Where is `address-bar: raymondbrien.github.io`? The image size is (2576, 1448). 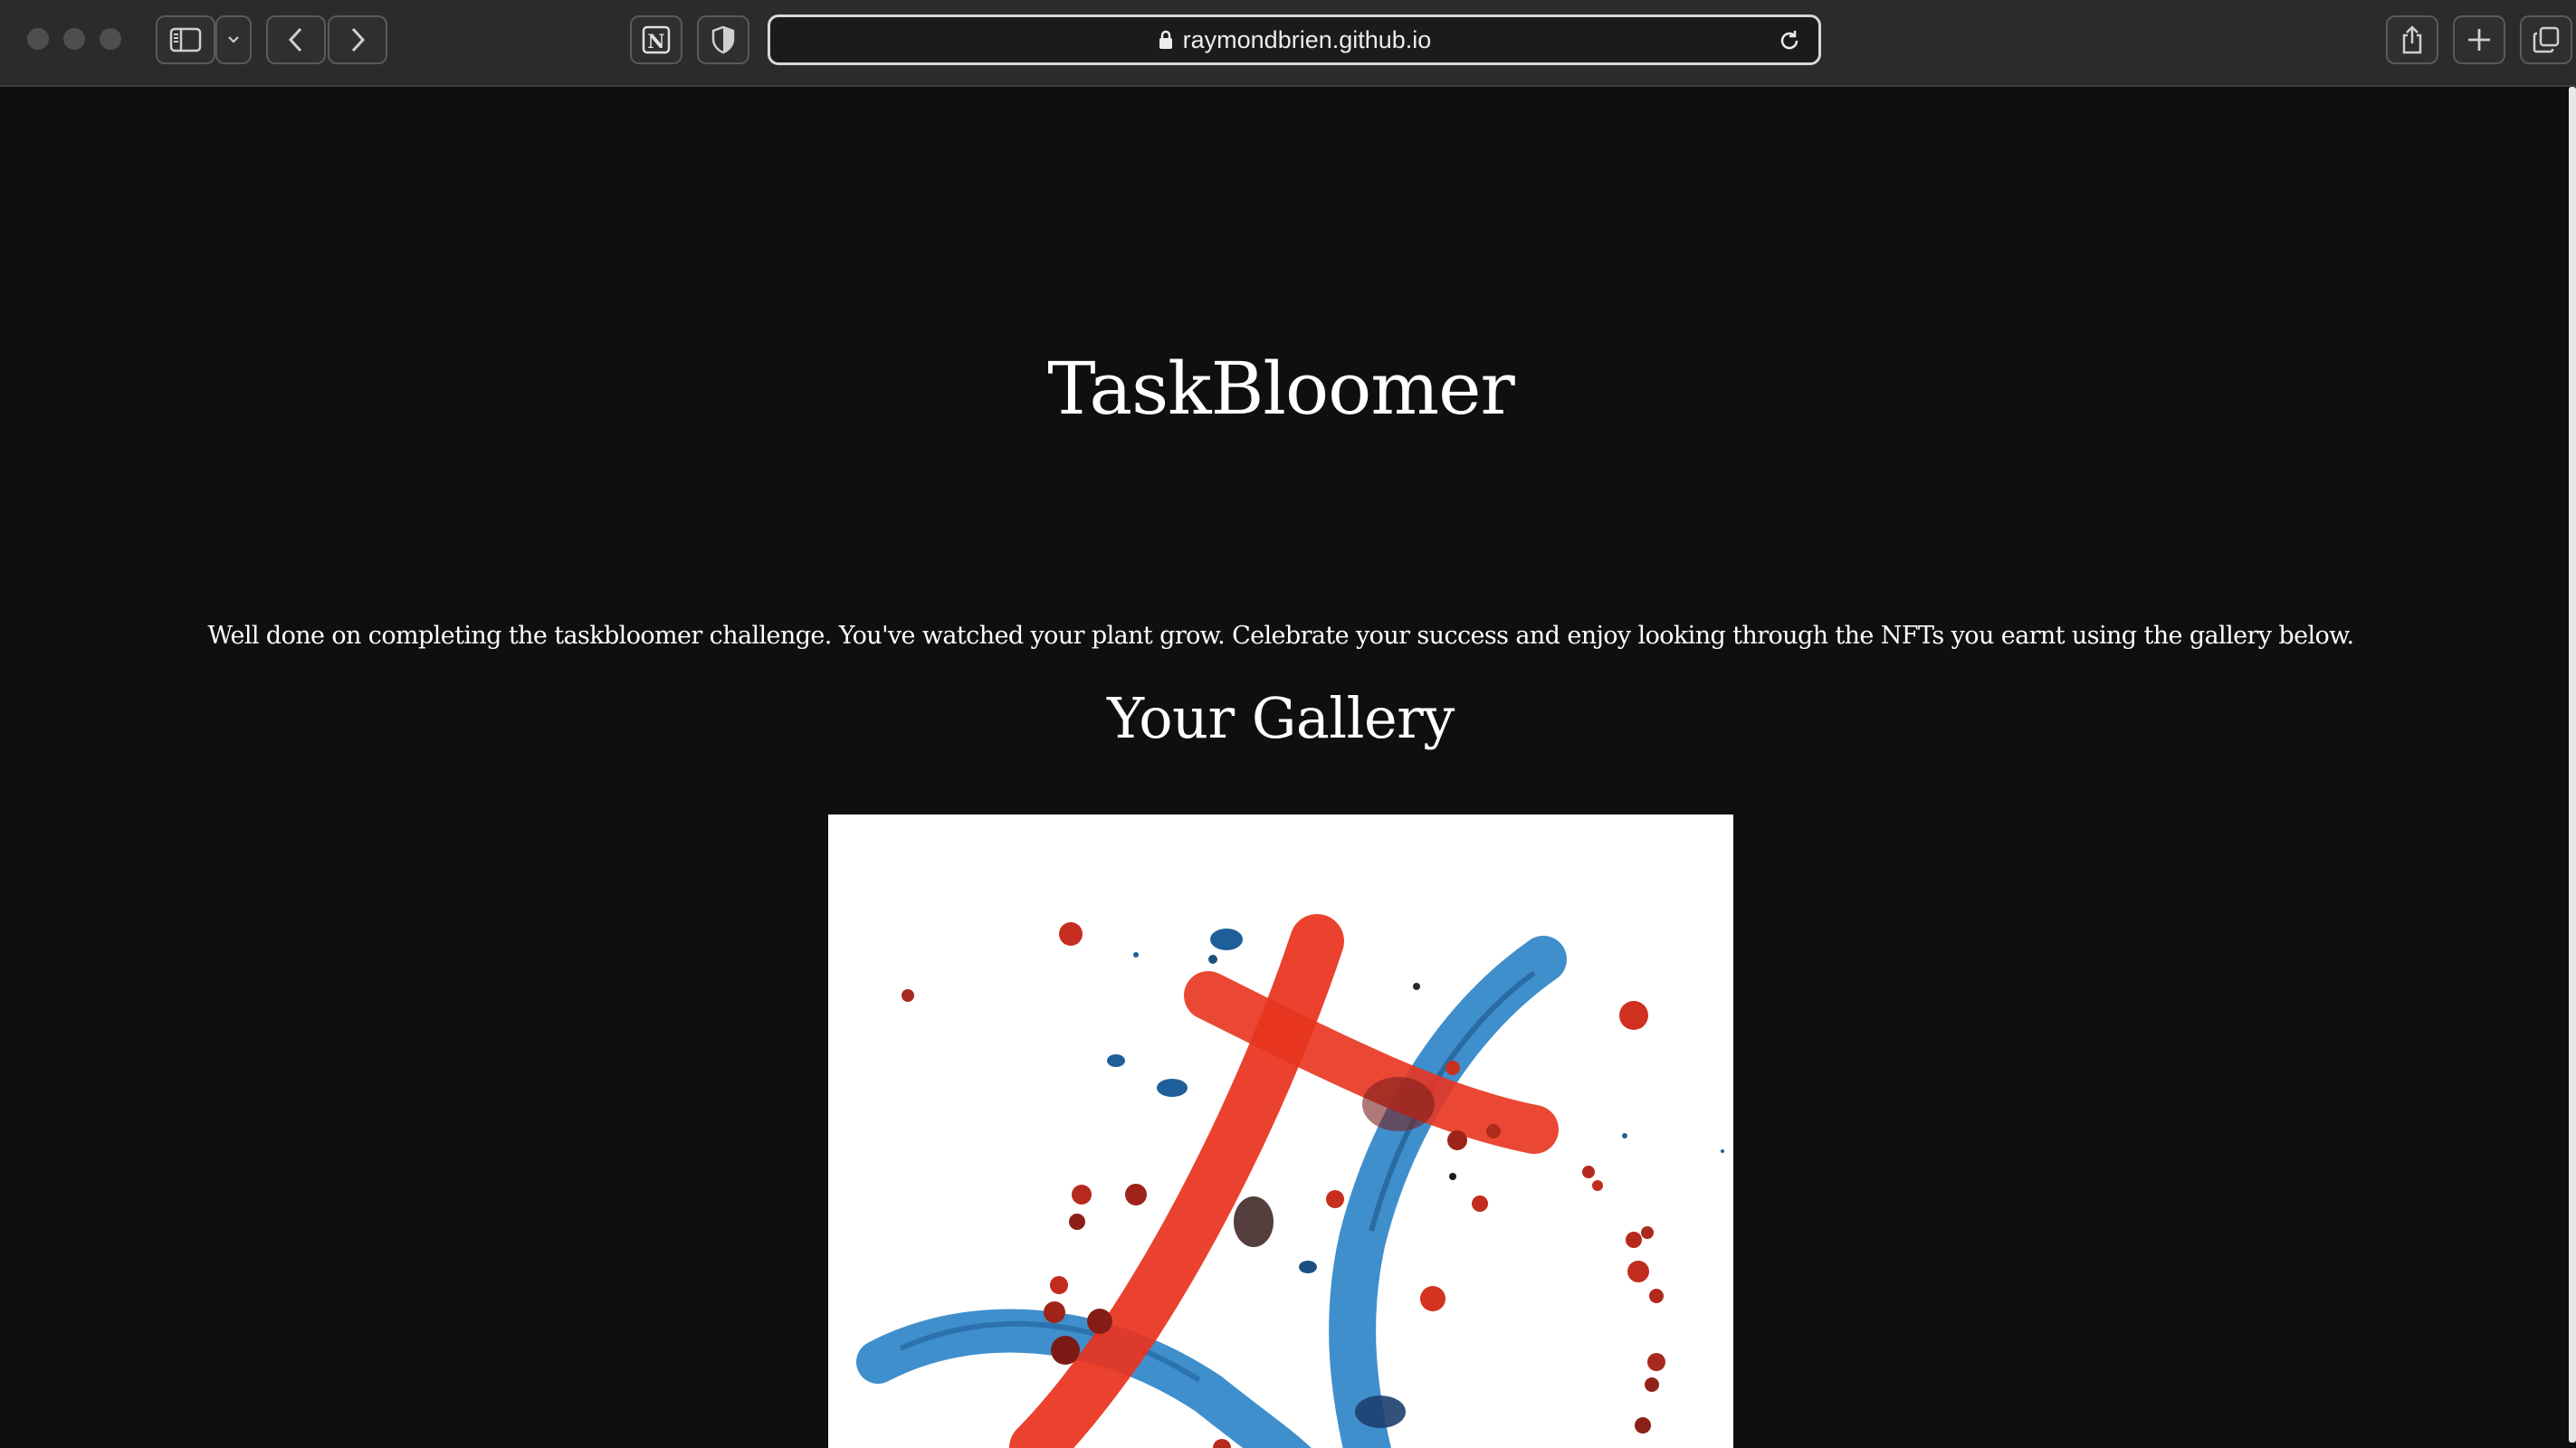 address-bar: raymondbrien.github.io is located at coordinates (1294, 39).